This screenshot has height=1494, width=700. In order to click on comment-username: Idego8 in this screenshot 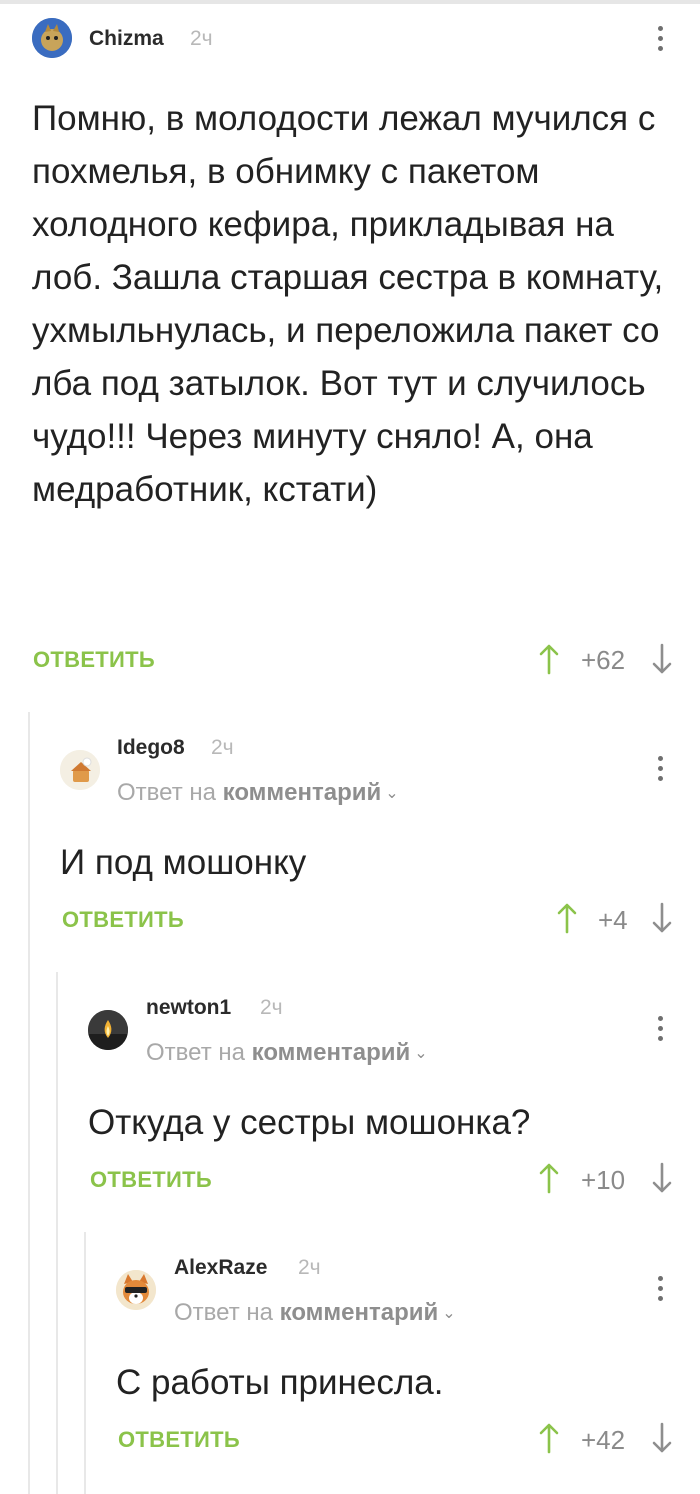, I will do `click(151, 748)`.